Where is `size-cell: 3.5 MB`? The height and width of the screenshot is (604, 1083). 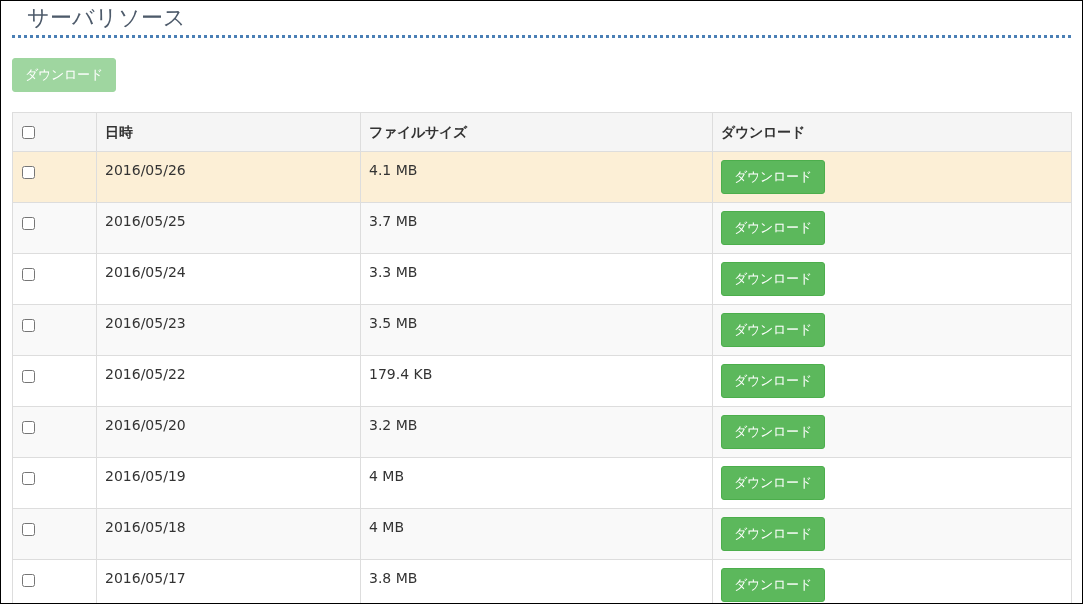 size-cell: 3.5 MB is located at coordinates (393, 323).